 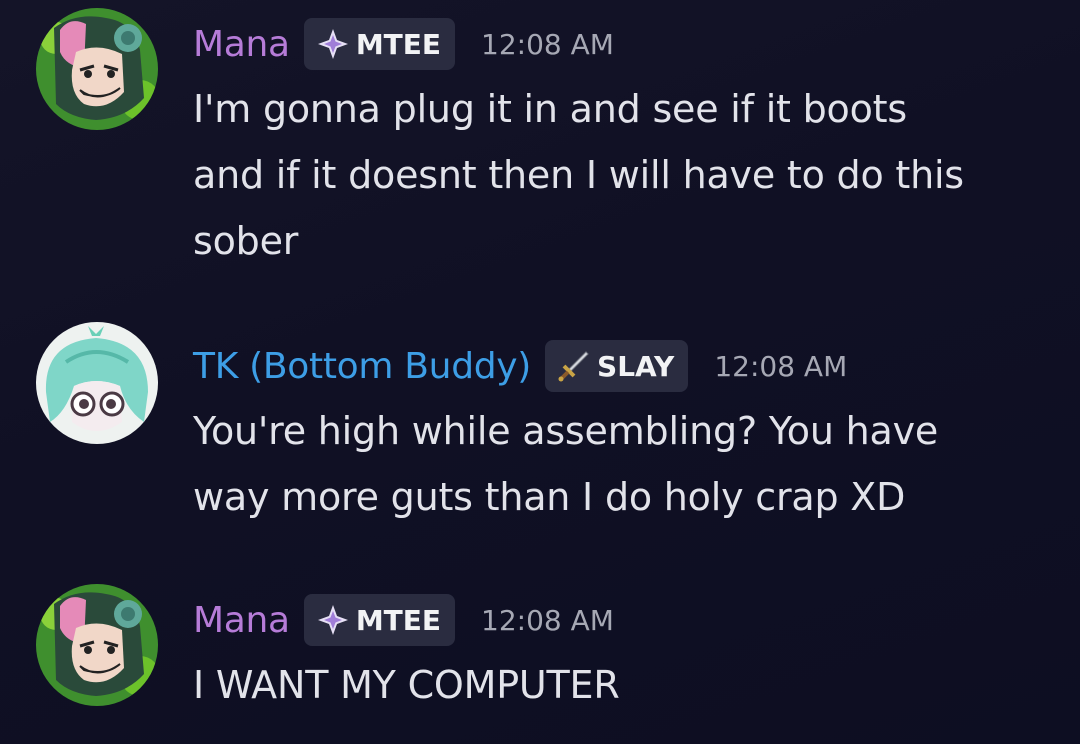 What do you see at coordinates (550, 109) in the screenshot?
I see `message-text-line: I'm gonna plug it in and see if it boots` at bounding box center [550, 109].